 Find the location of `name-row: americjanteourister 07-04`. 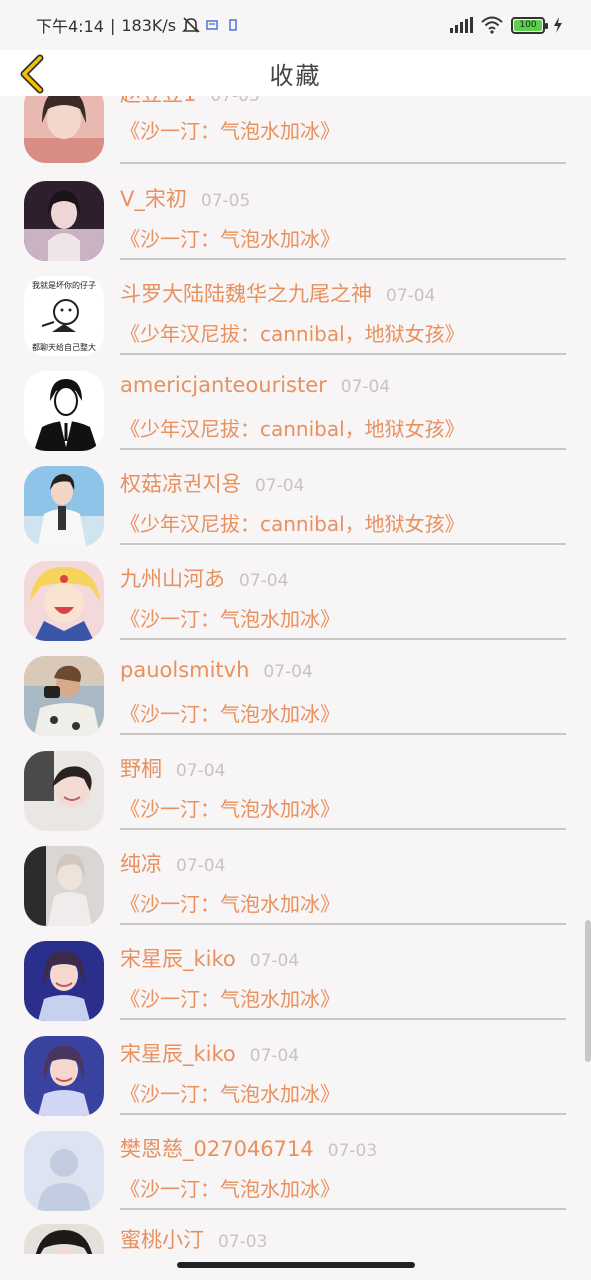

name-row: americjanteourister 07-04 is located at coordinates (255, 385).